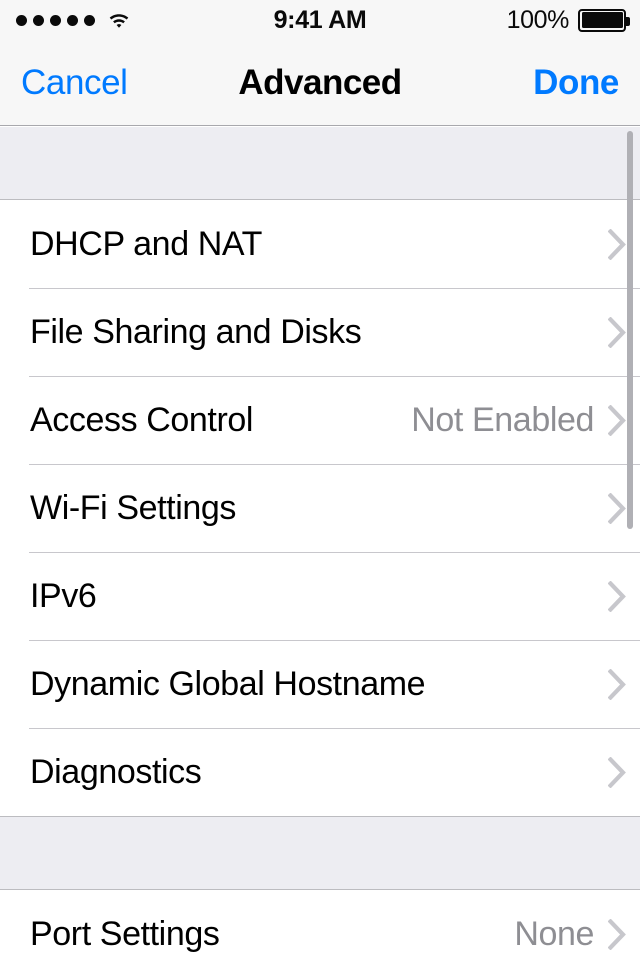 The image size is (640, 960). I want to click on settings-row-label: Diagnostics, so click(116, 771).